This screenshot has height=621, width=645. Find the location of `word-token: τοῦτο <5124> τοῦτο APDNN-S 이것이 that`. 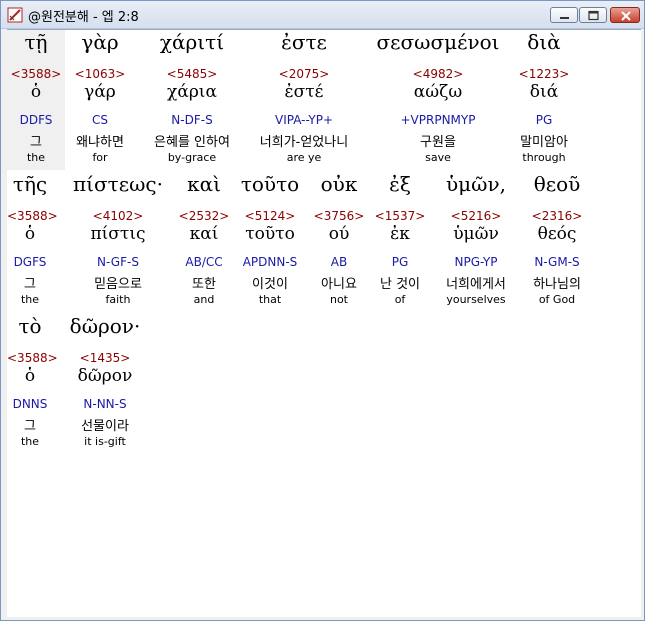

word-token: τοῦτο <5124> τοῦτο APDNN-S 이것이 that is located at coordinates (270, 242).